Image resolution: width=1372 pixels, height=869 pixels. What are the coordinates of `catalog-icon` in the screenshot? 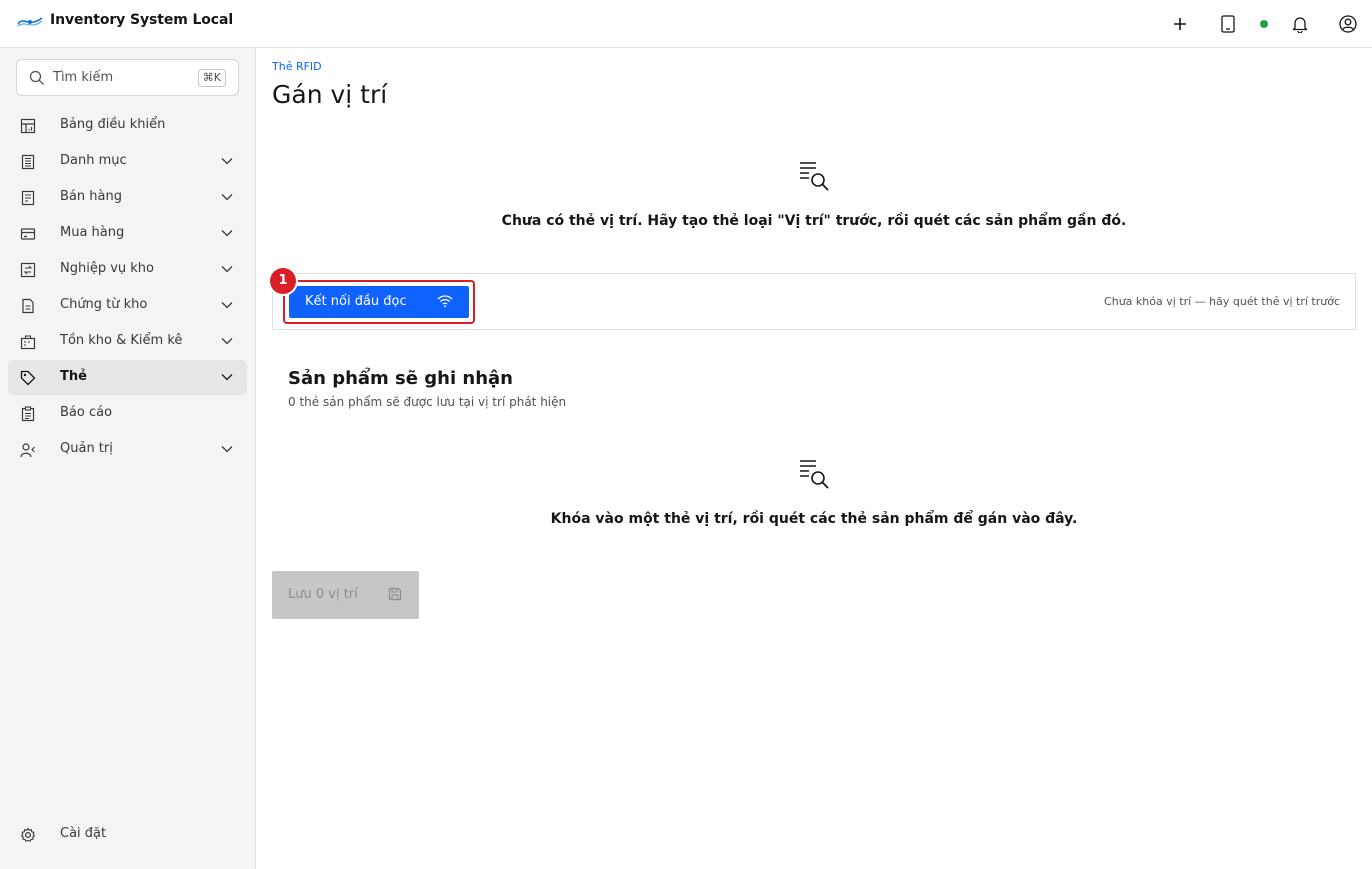 It's located at (28, 162).